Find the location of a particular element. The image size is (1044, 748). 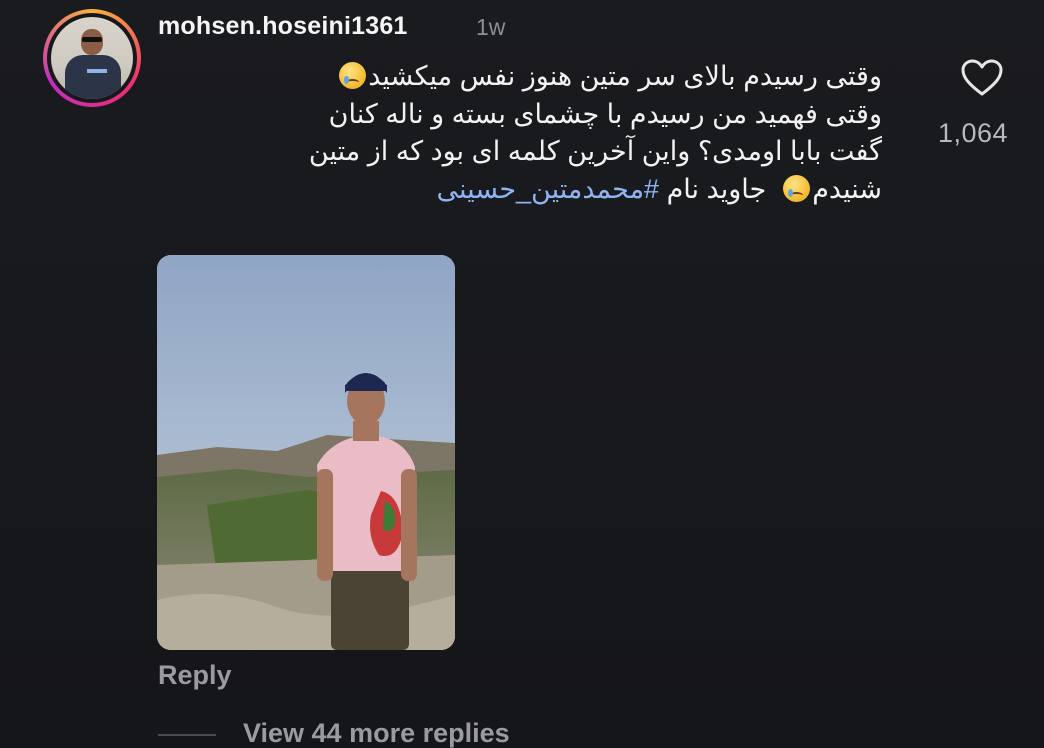

story-ring is located at coordinates (92, 58).